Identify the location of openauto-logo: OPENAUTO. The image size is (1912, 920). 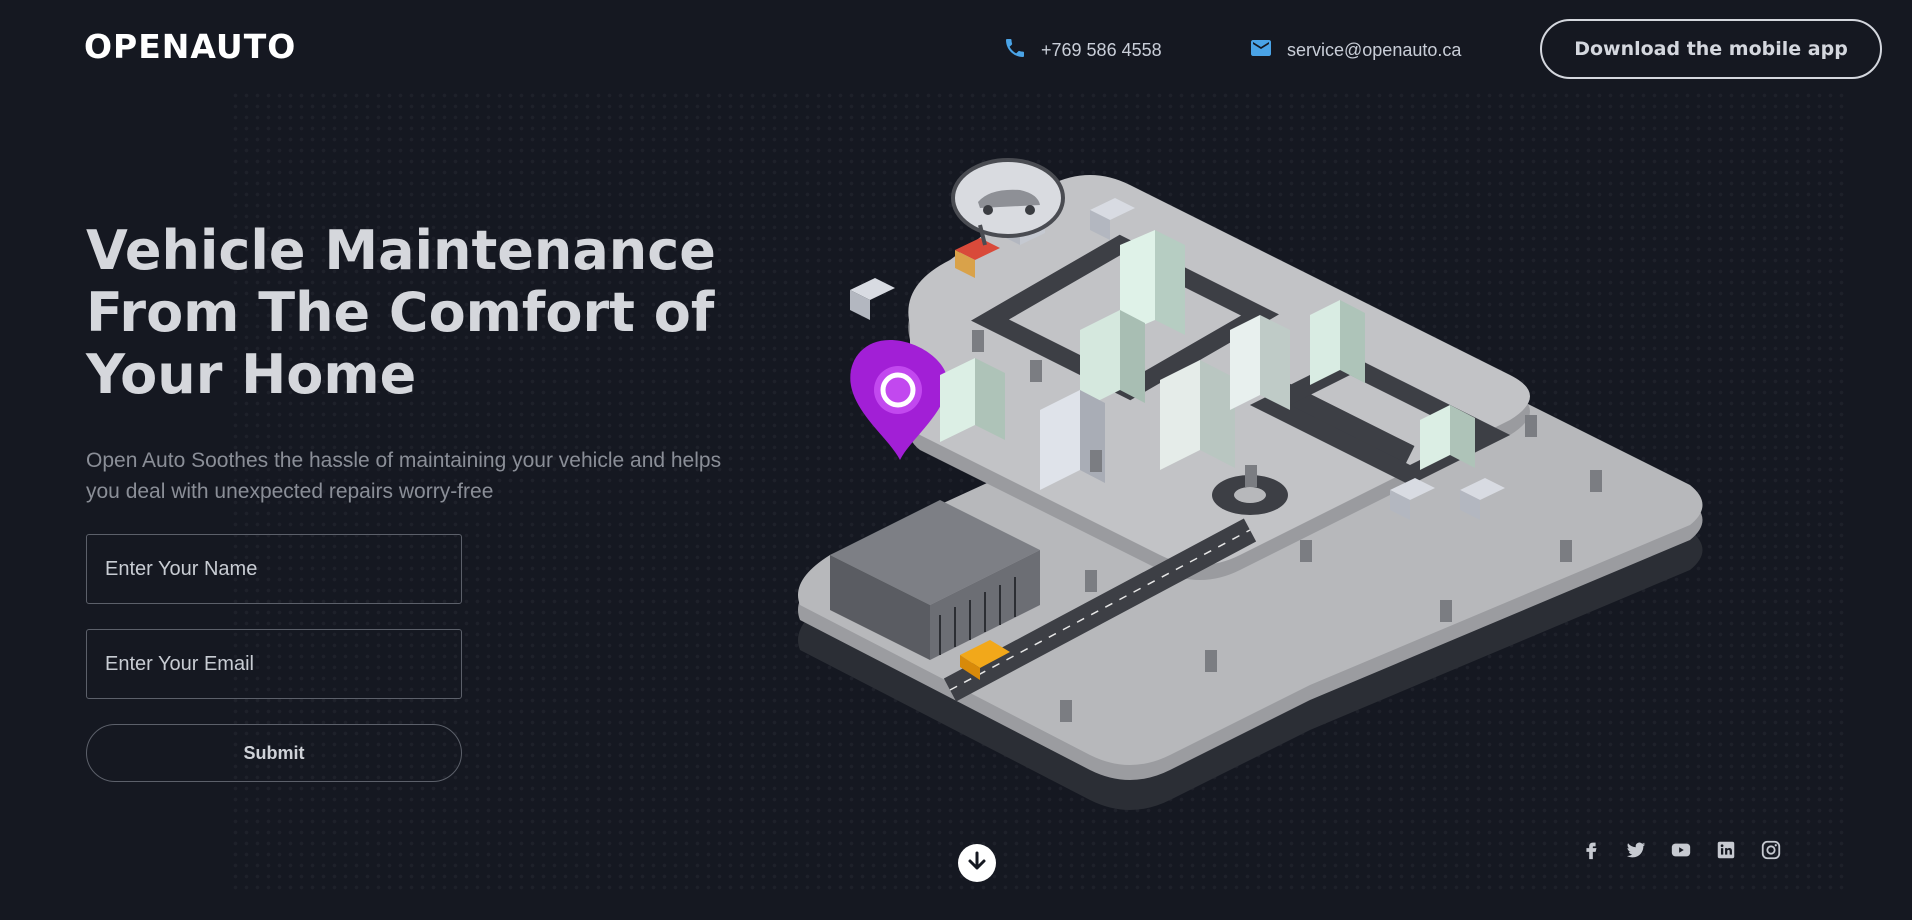
(190, 46).